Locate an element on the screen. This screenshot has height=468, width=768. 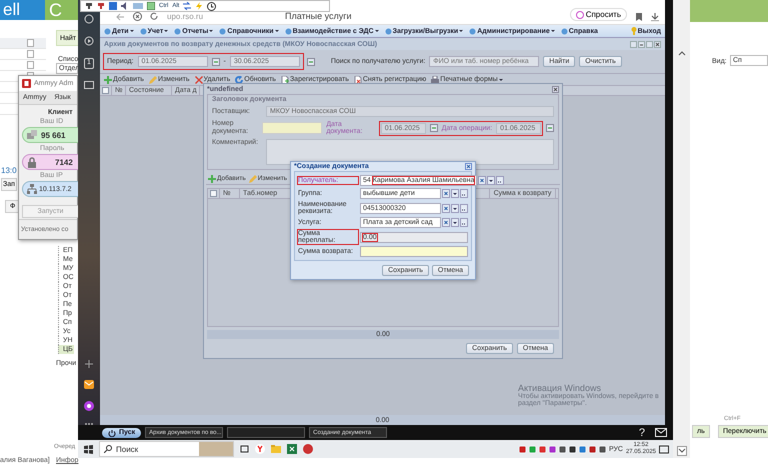
search-icon is located at coordinates (108, 449).